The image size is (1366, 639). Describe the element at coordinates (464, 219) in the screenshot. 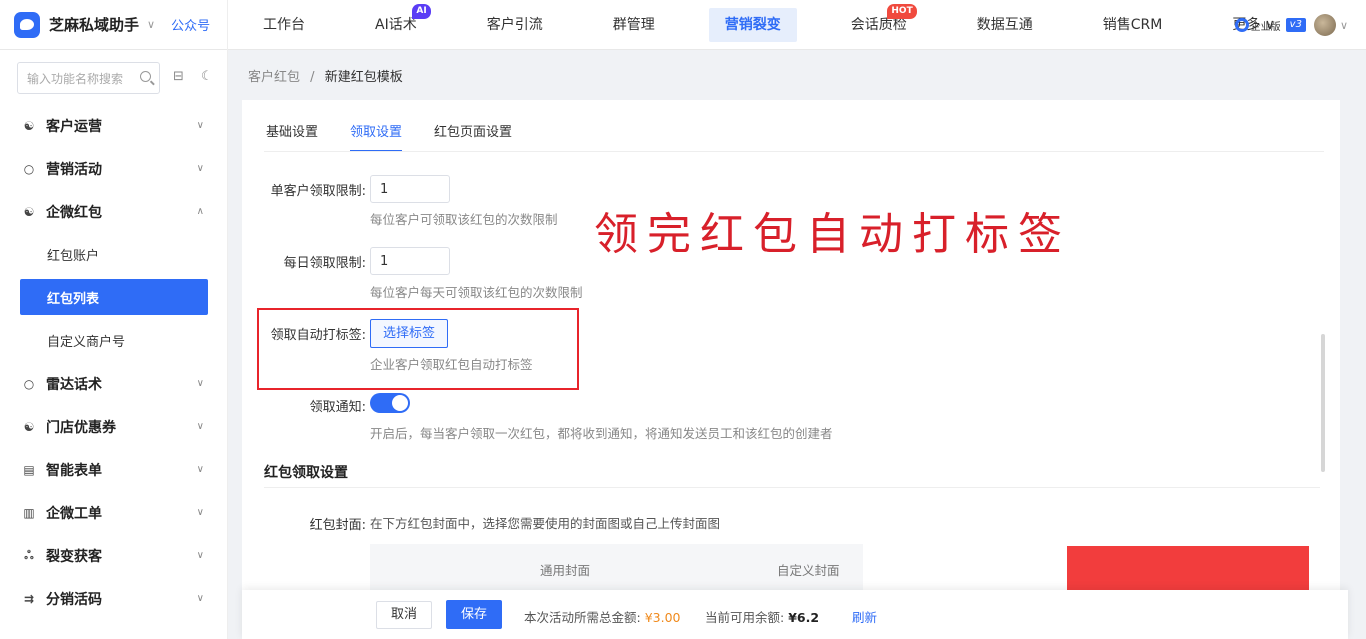

I see `per-customer-limit-hint: 每位客户可领取该红包的次数限制` at that location.